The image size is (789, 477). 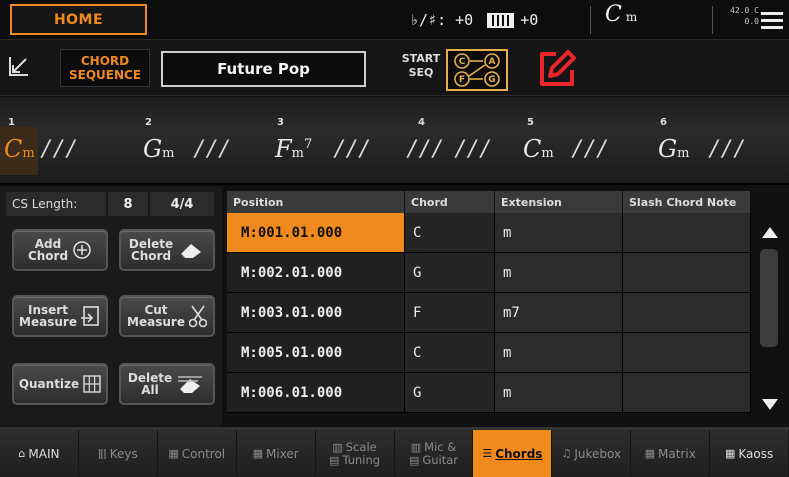 I want to click on jukebox-icon: ♫, so click(x=566, y=453).